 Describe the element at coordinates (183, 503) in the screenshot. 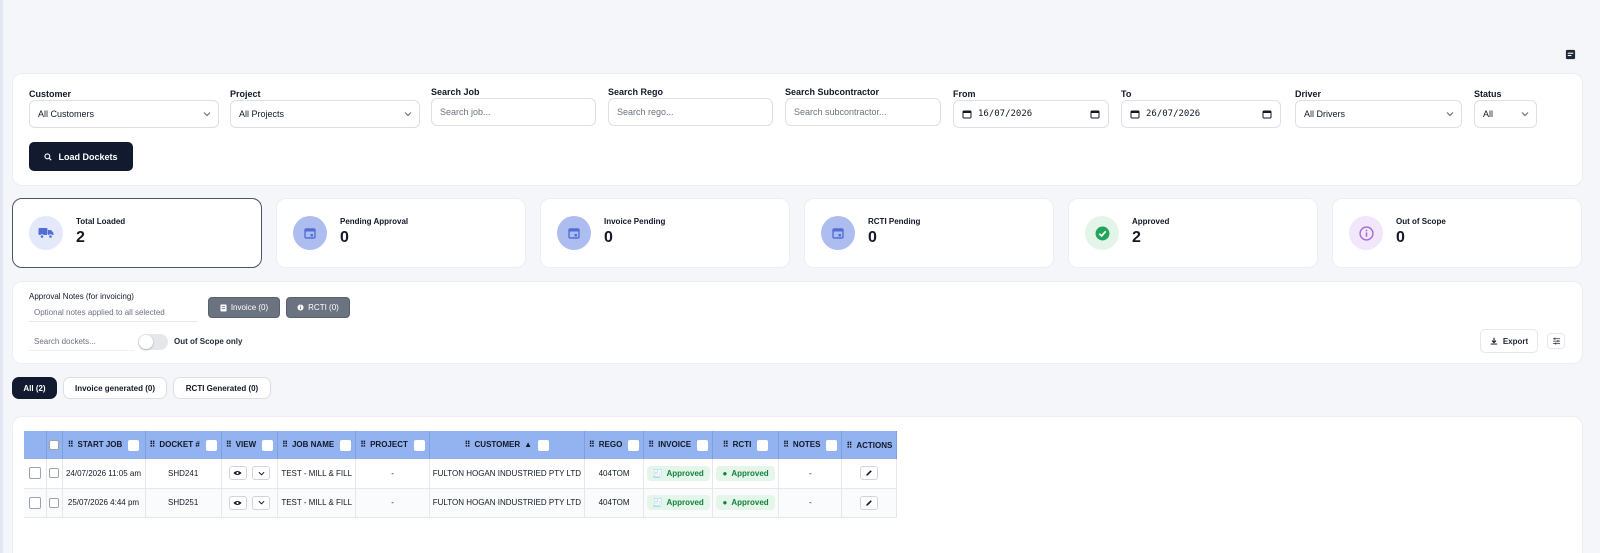

I see `cell-docket: SHD251` at that location.